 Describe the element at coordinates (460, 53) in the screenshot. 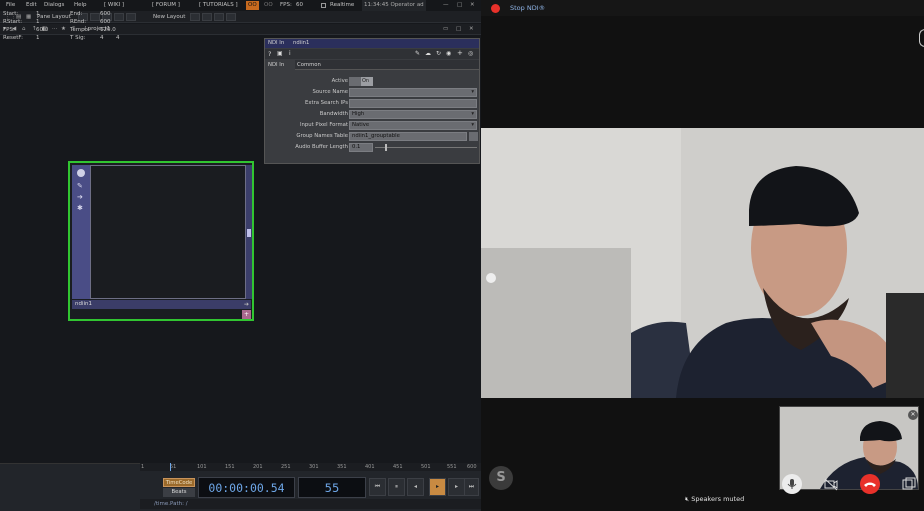

I see `add-icon: +` at that location.